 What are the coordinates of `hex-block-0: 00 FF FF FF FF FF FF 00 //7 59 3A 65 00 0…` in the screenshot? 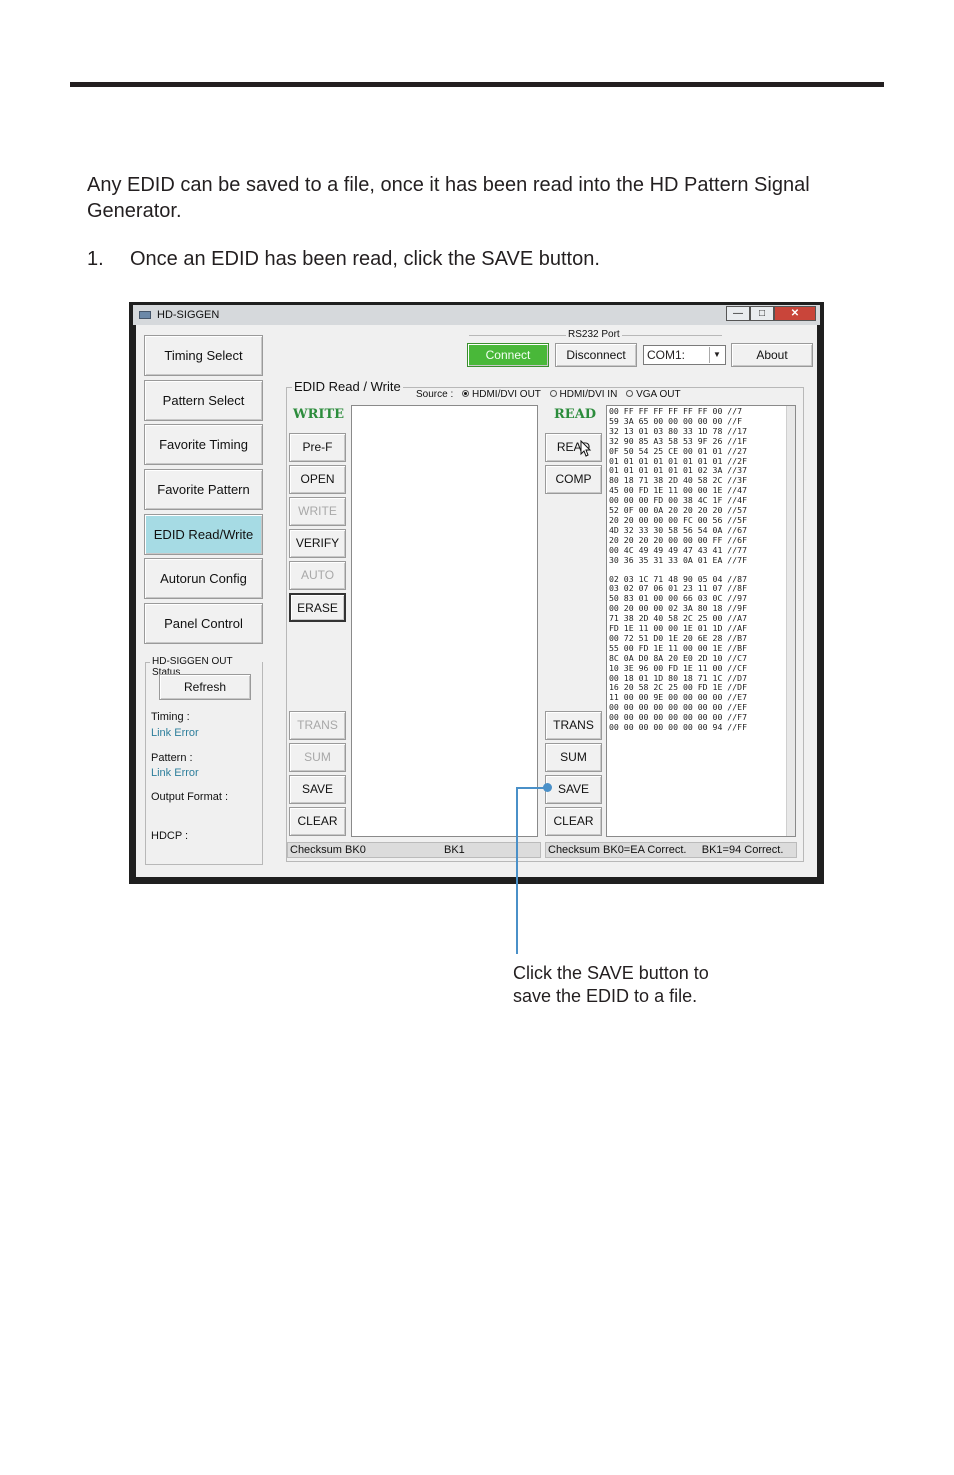 It's located at (702, 486).